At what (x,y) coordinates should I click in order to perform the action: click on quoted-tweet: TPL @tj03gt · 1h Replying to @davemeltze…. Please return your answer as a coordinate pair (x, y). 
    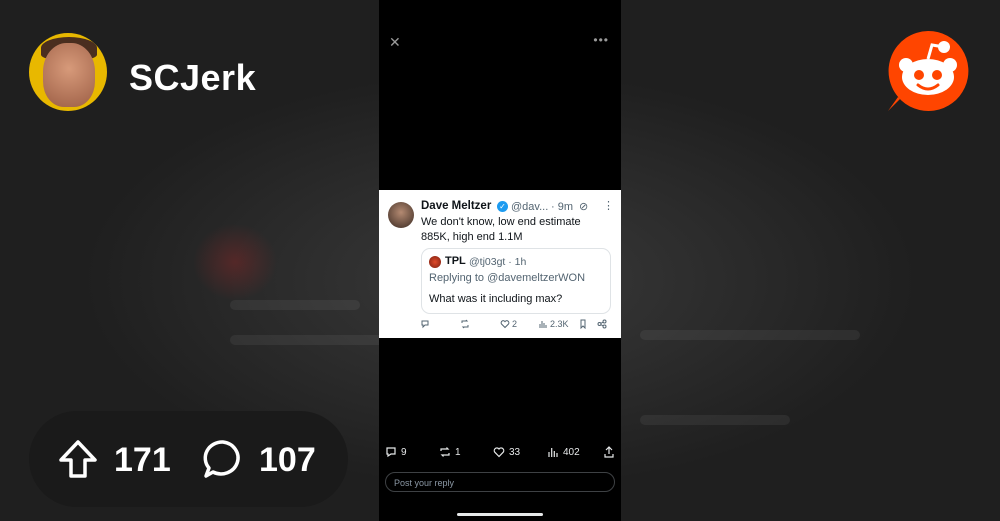
    Looking at the image, I should click on (516, 281).